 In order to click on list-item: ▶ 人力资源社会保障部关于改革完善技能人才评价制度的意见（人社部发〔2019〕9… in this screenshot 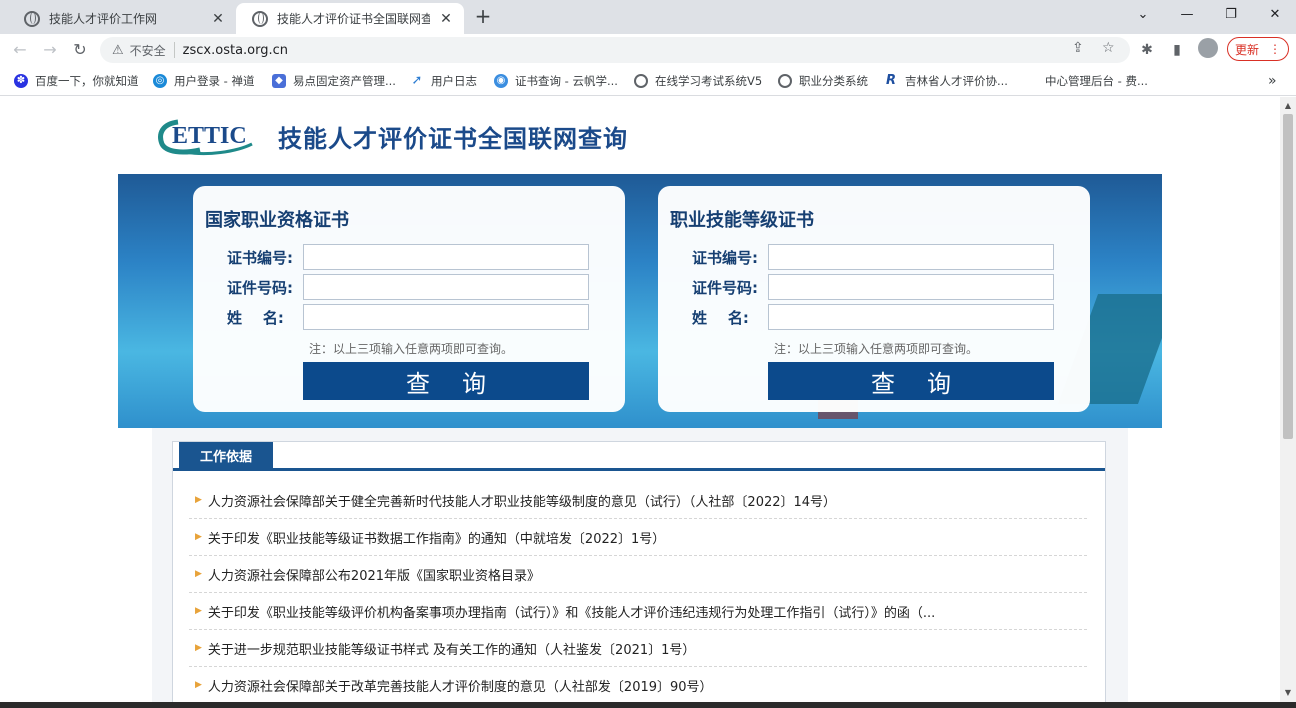, I will do `click(638, 684)`.